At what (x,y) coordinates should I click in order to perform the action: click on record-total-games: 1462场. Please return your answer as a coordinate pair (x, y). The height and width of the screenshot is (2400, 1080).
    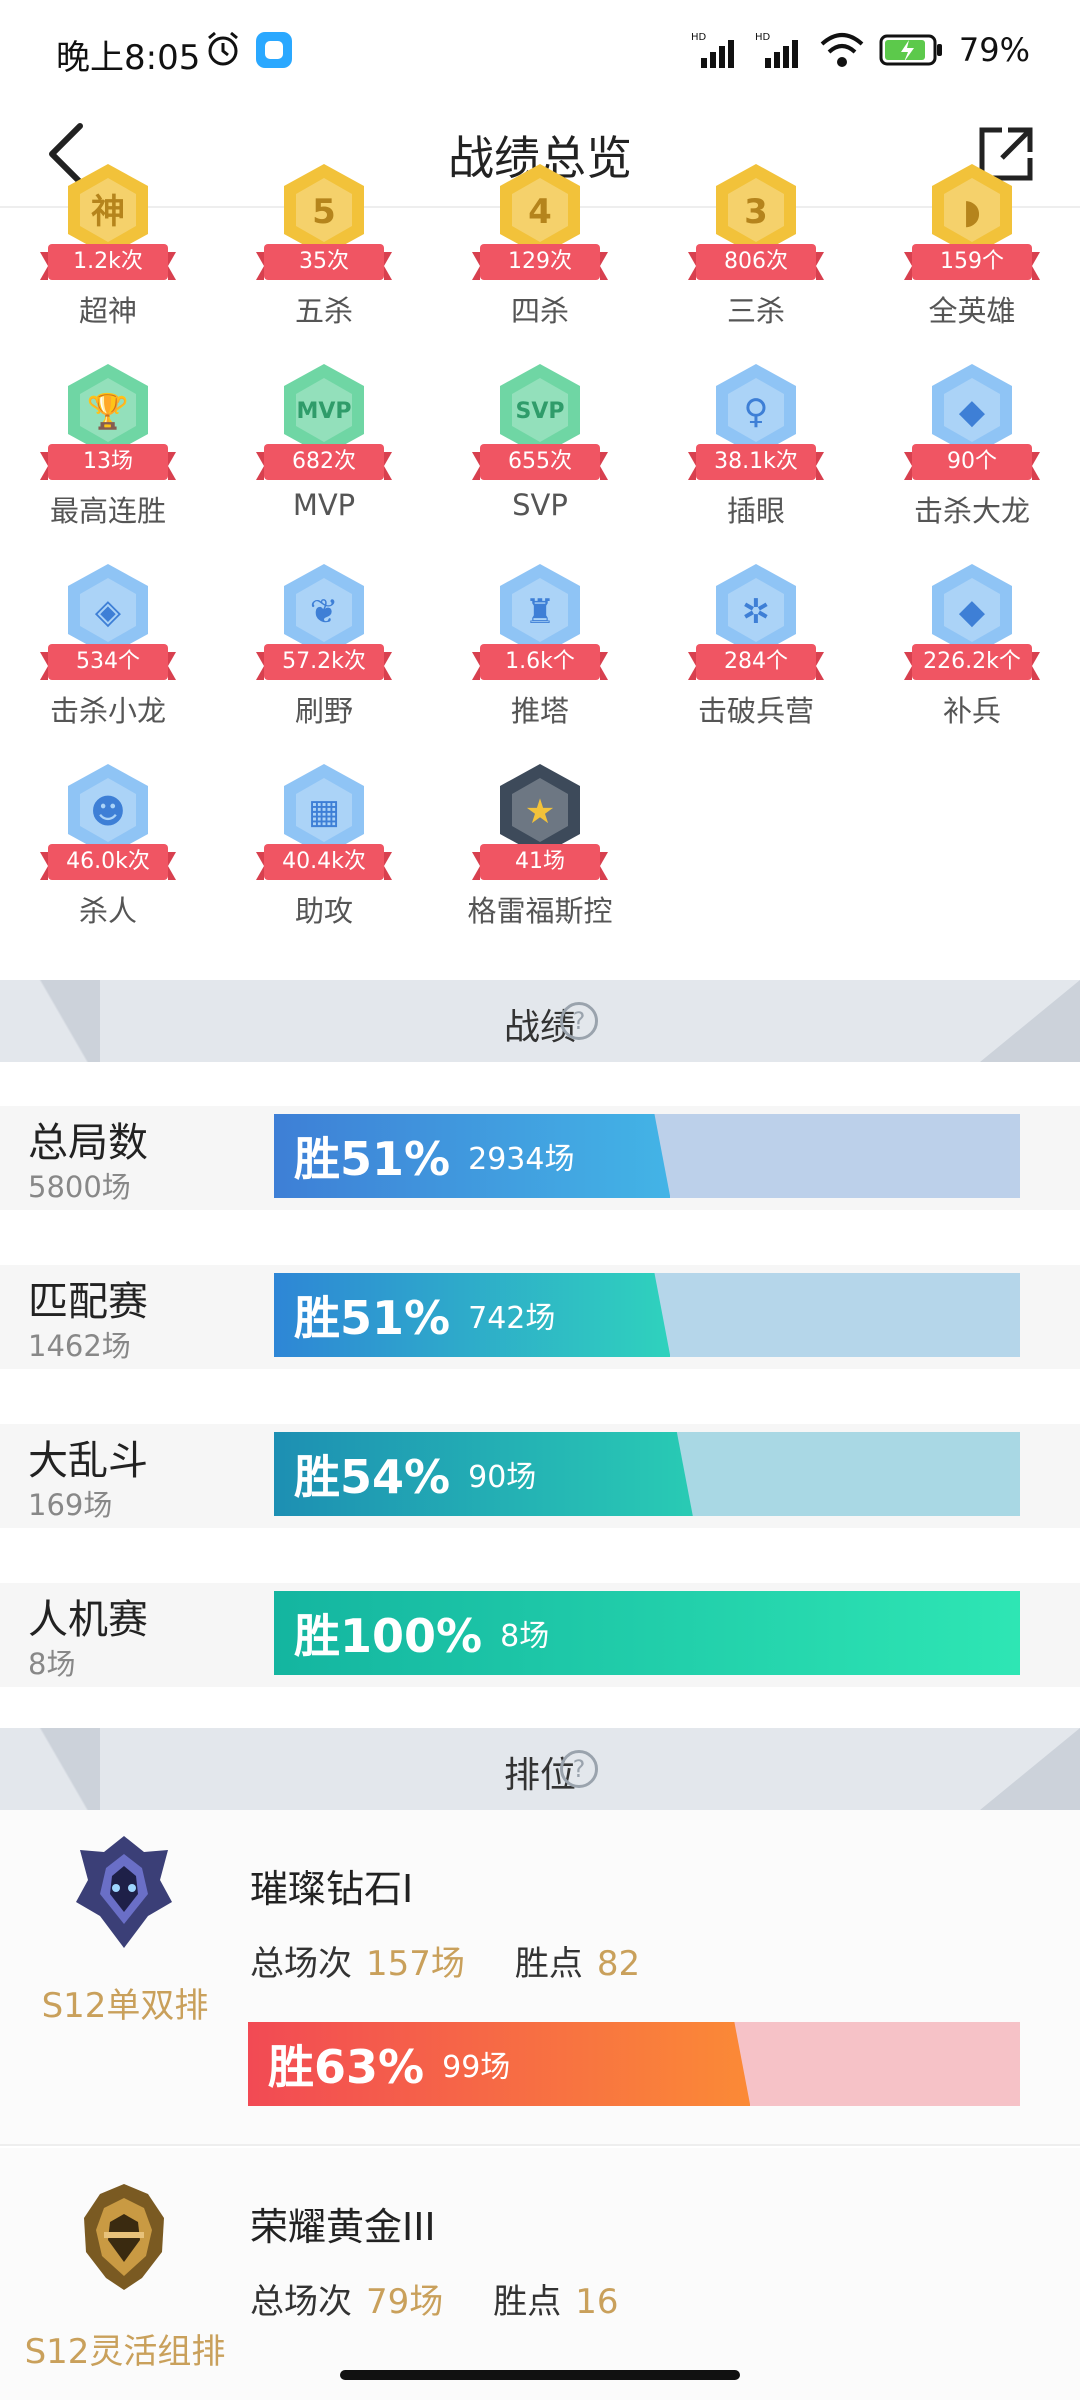
    Looking at the image, I should click on (79, 1346).